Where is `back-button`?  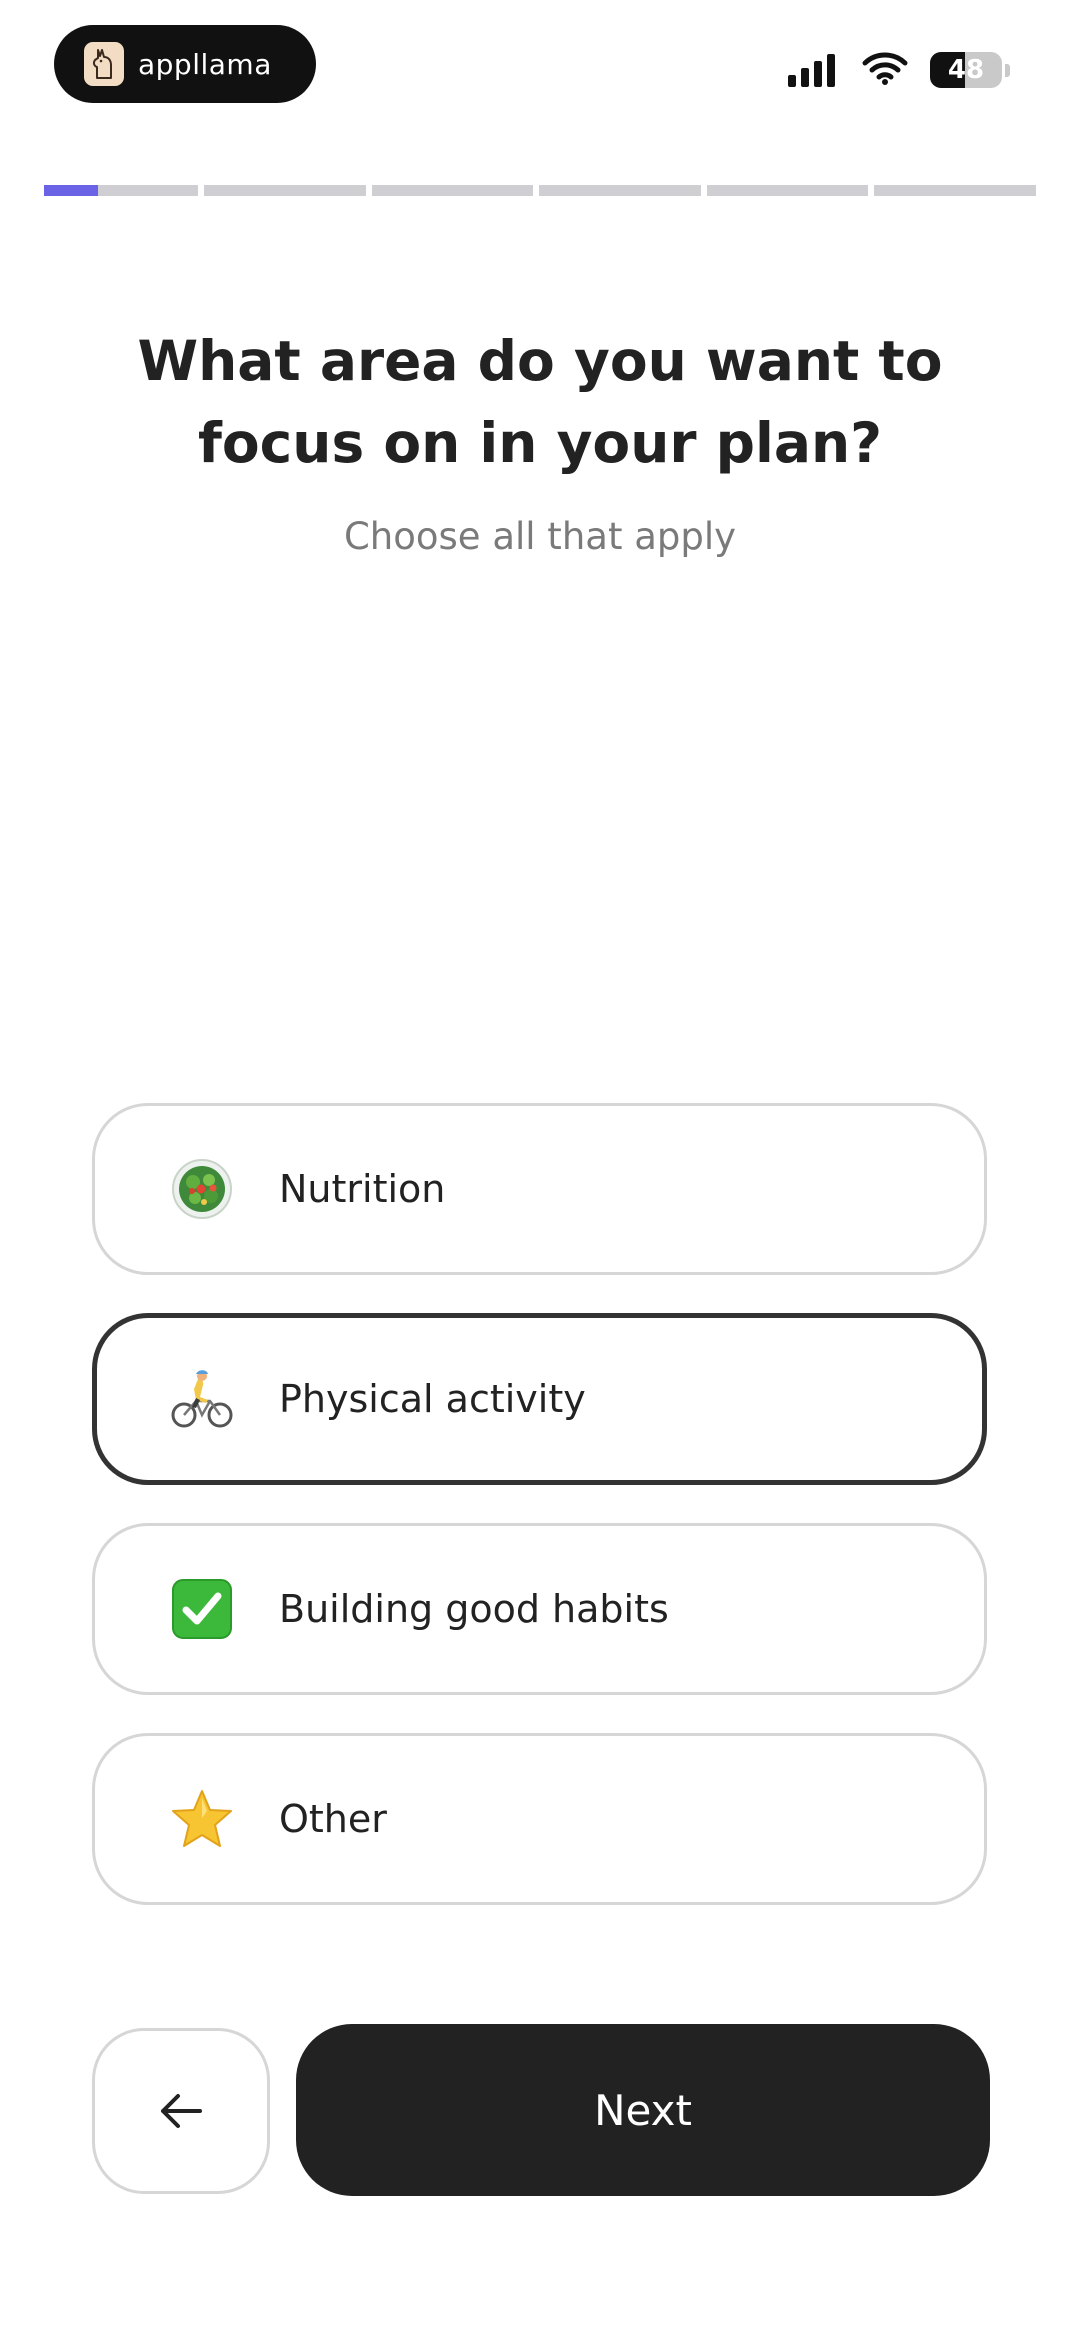
back-button is located at coordinates (181, 2111).